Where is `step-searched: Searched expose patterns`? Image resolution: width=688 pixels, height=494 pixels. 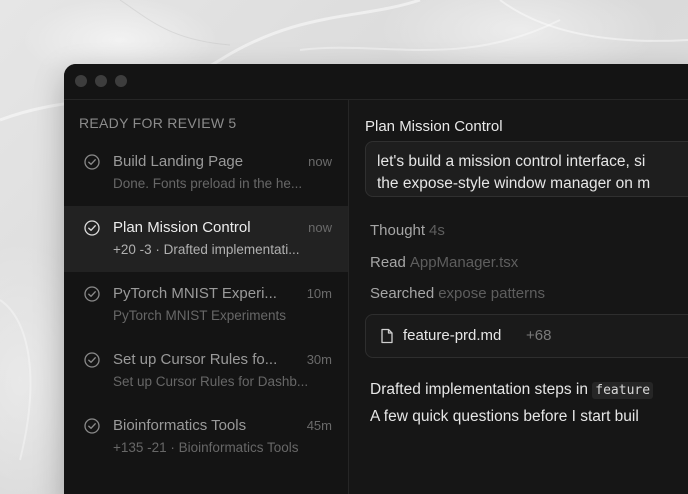
step-searched: Searched expose patterns is located at coordinates (457, 293).